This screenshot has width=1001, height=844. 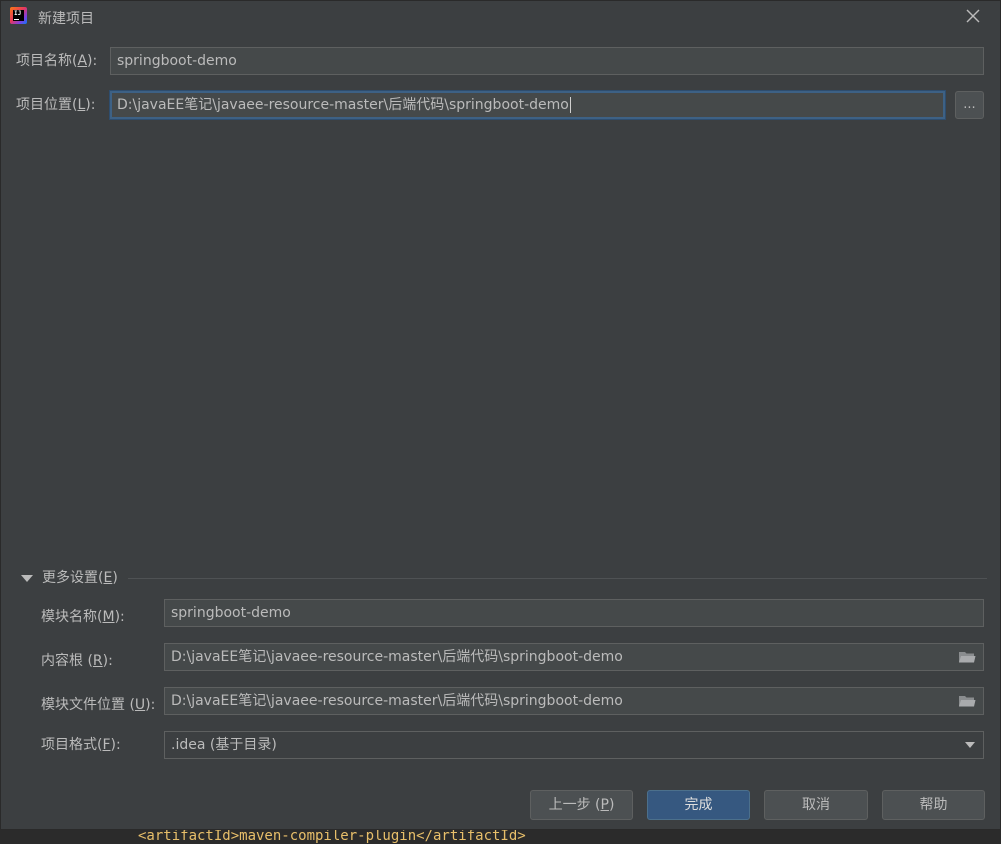 I want to click on project-format-label: 项目格式(F):, so click(x=81, y=745).